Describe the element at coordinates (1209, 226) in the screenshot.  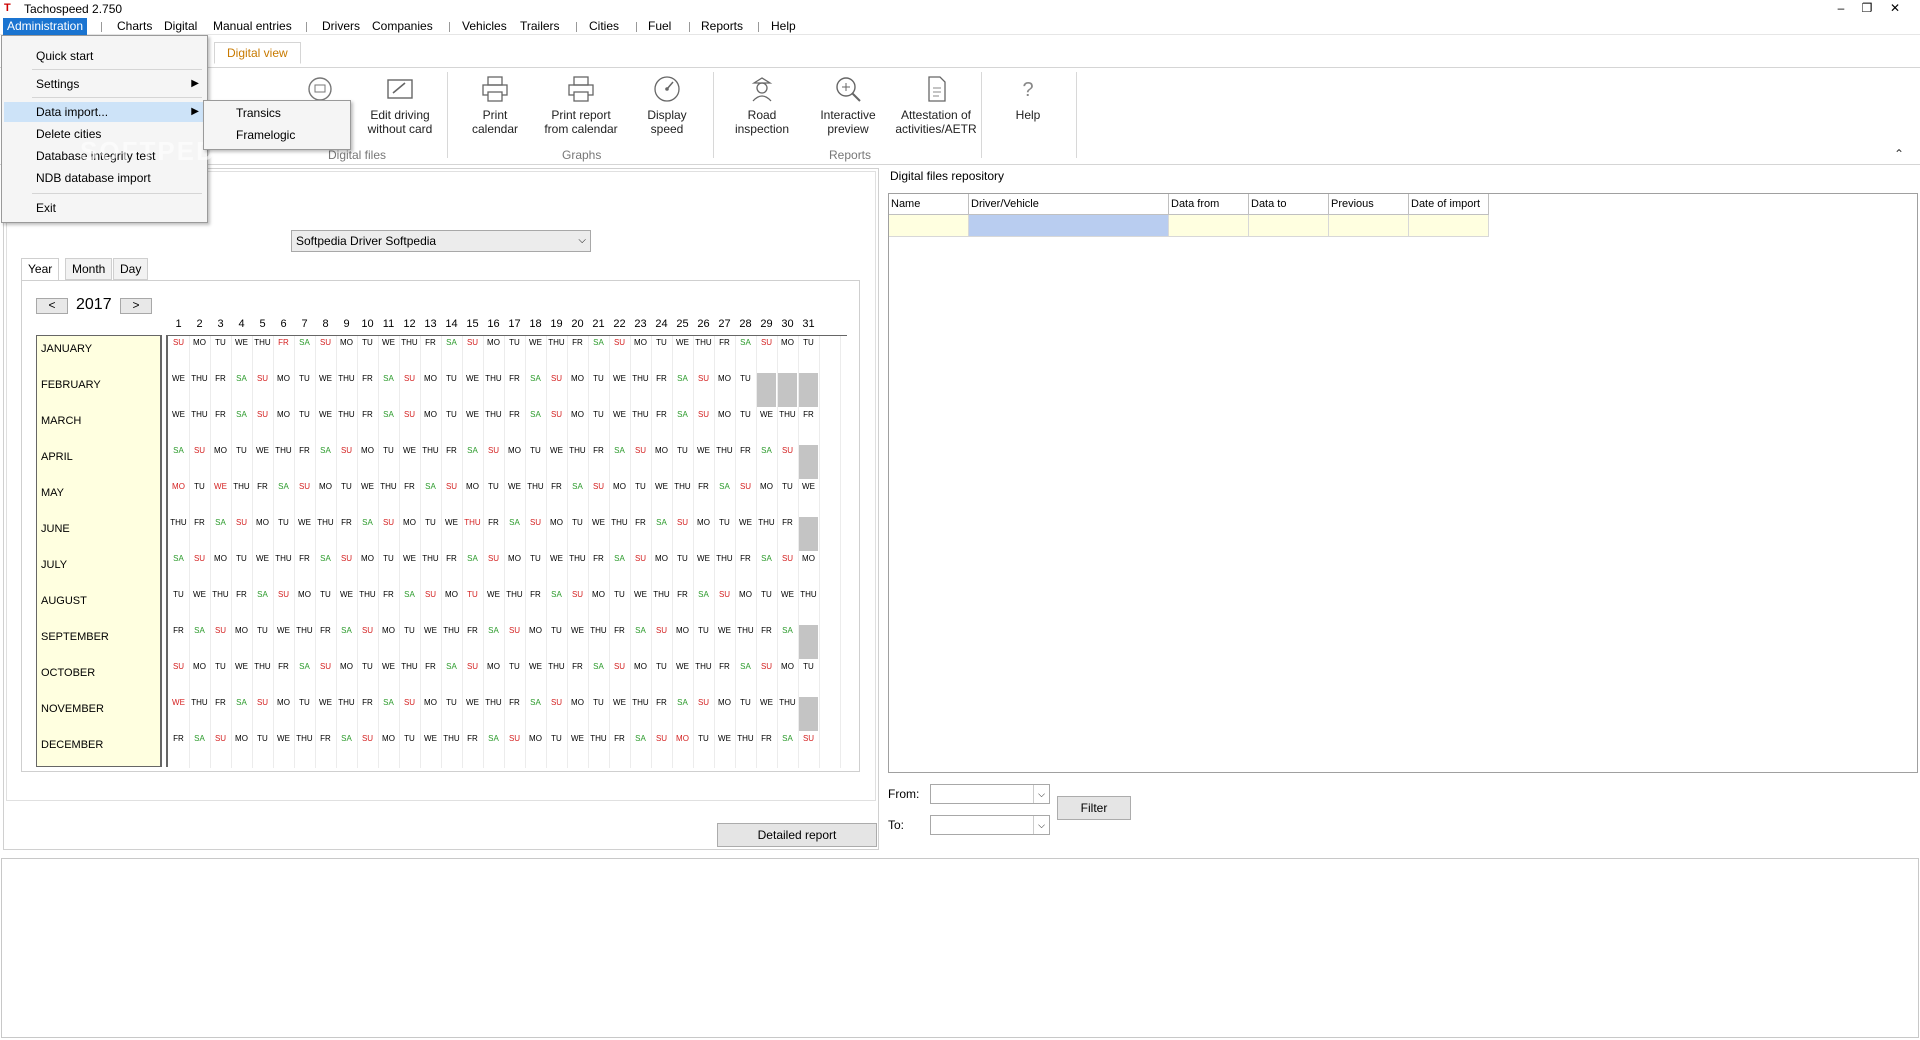
I see `table-cell` at that location.